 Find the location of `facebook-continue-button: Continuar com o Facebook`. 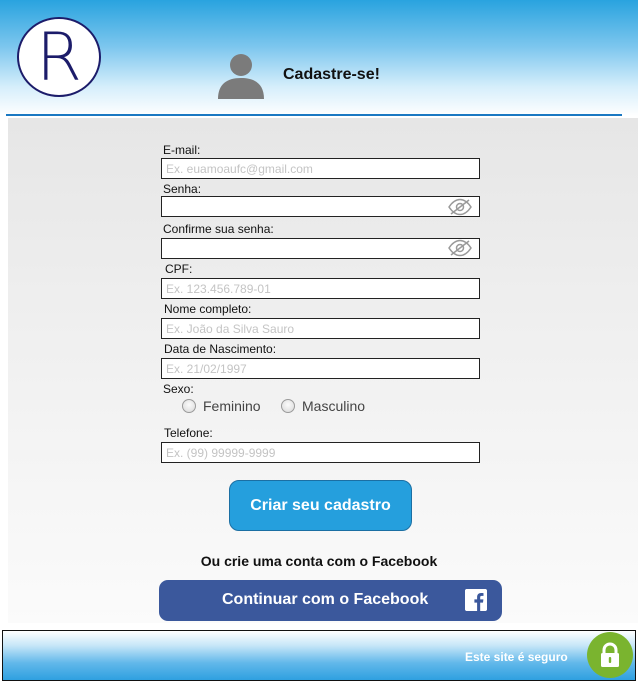

facebook-continue-button: Continuar com o Facebook is located at coordinates (330, 600).